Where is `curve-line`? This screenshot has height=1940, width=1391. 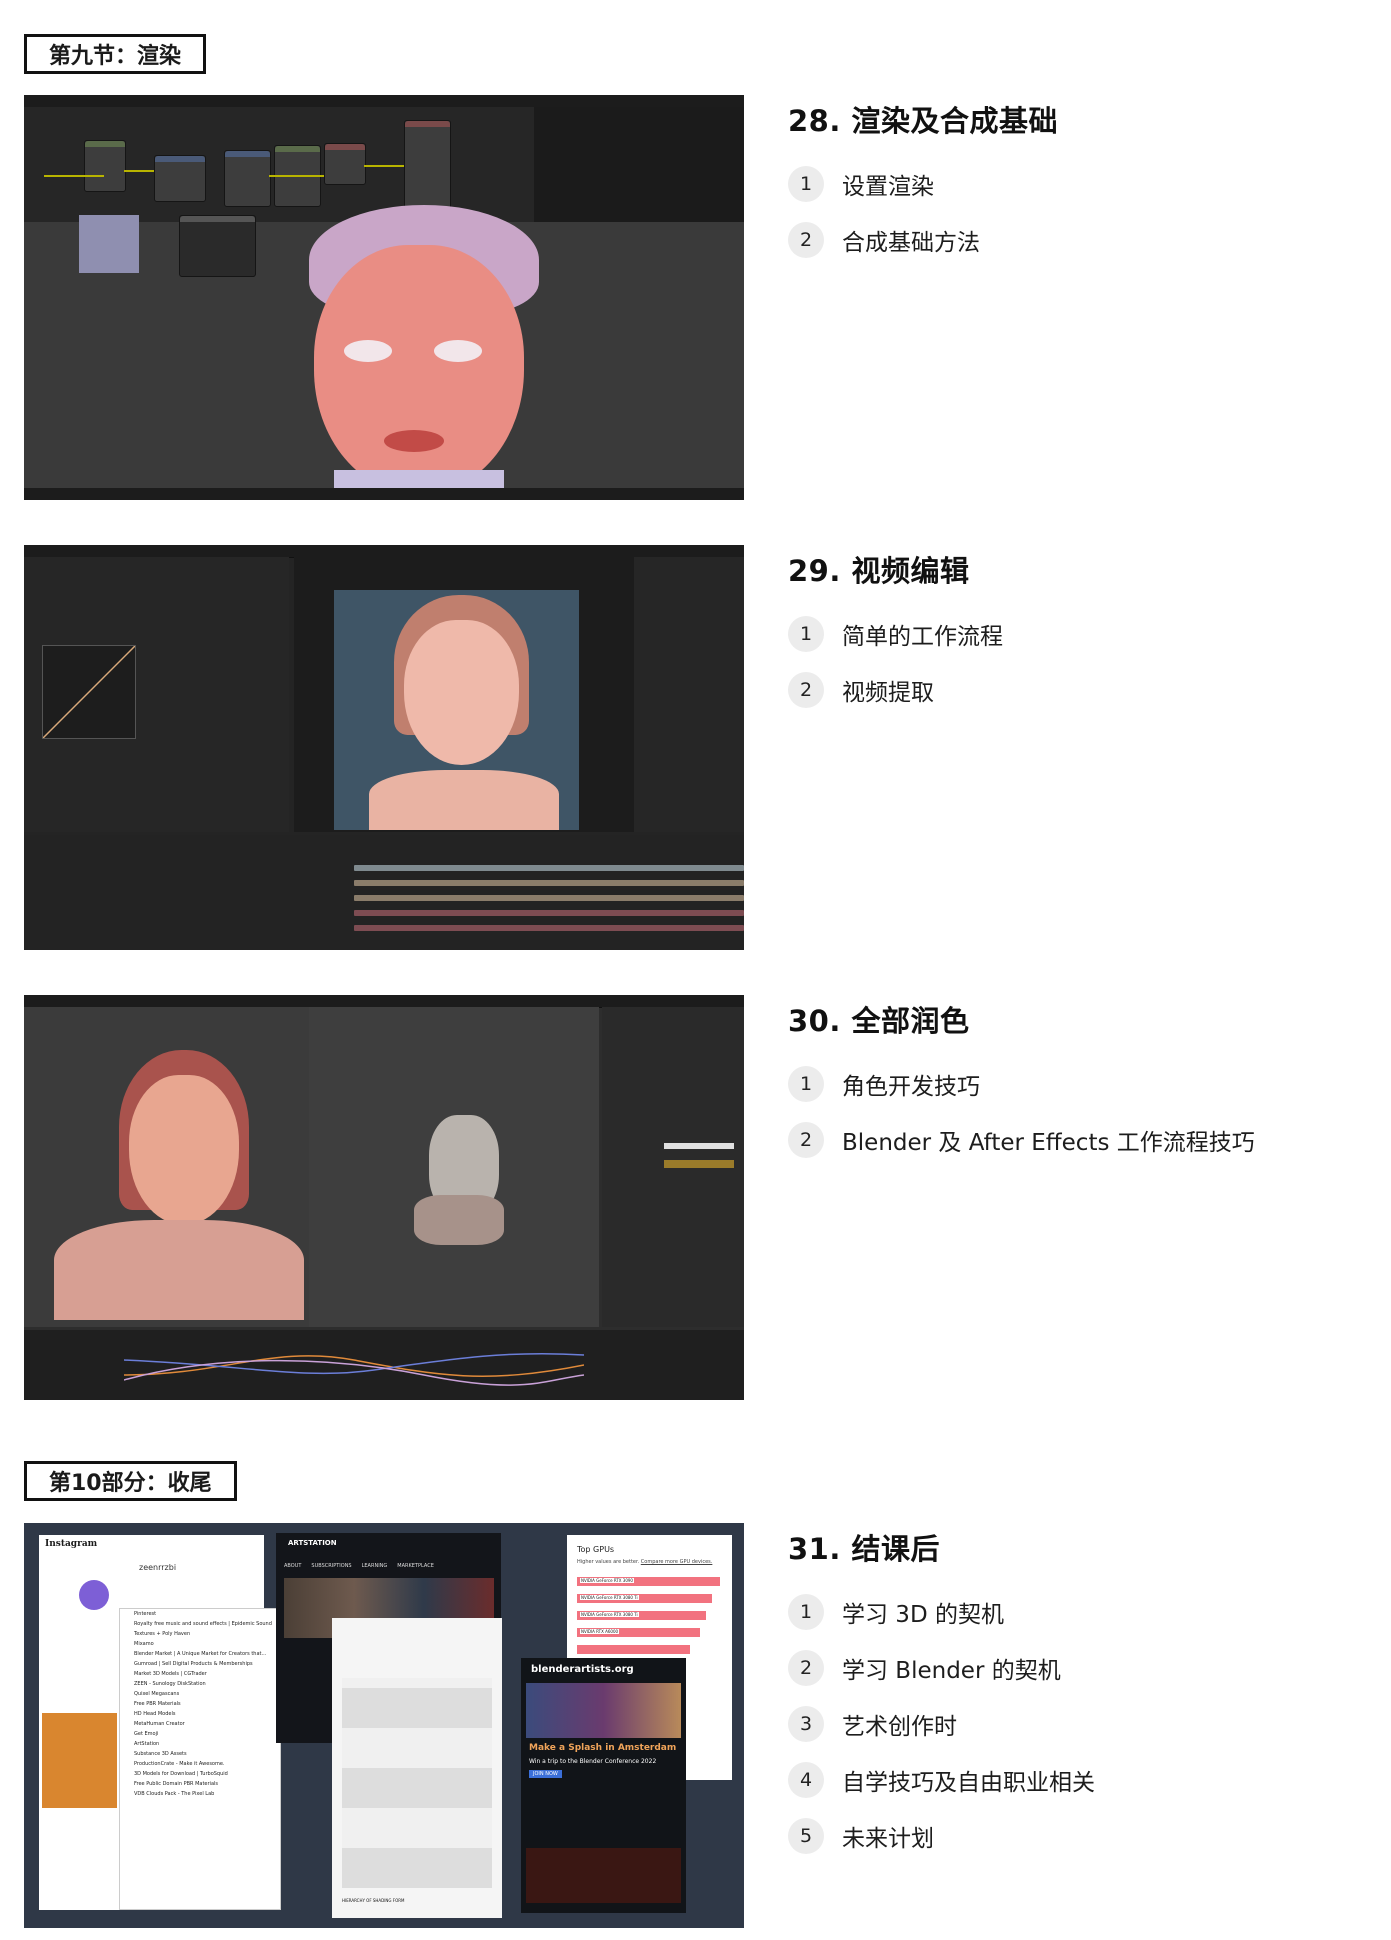
curve-line is located at coordinates (89, 692).